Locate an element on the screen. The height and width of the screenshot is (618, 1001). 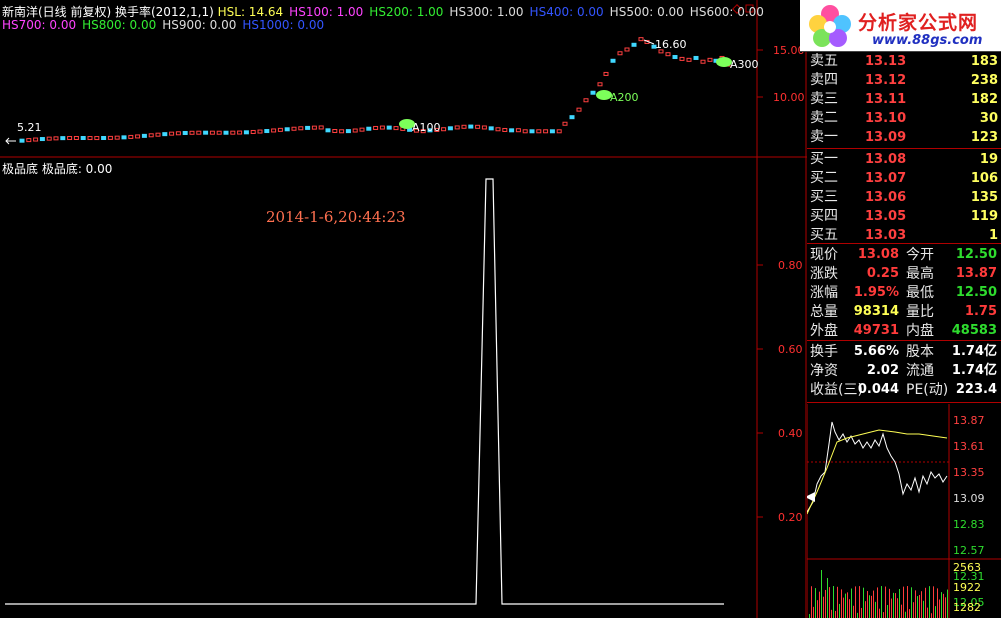
order-book-row: 卖五 13.13 183 is located at coordinates (904, 61).